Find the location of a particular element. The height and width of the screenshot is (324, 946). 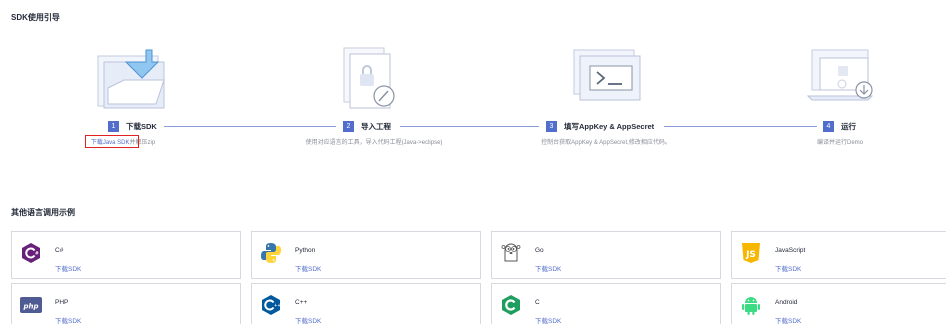

csharp-icon: # is located at coordinates (31, 253).